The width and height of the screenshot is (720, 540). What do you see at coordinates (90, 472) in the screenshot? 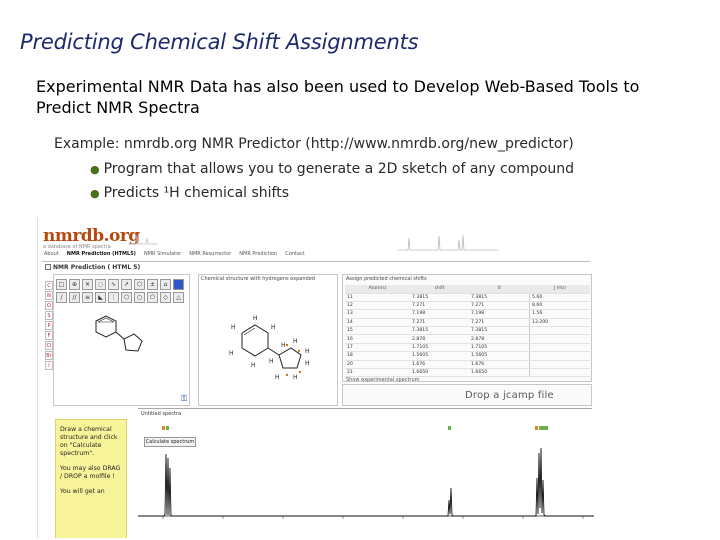
I see `instruction-text: You may also DRAG / DROP a molfile !` at bounding box center [90, 472].